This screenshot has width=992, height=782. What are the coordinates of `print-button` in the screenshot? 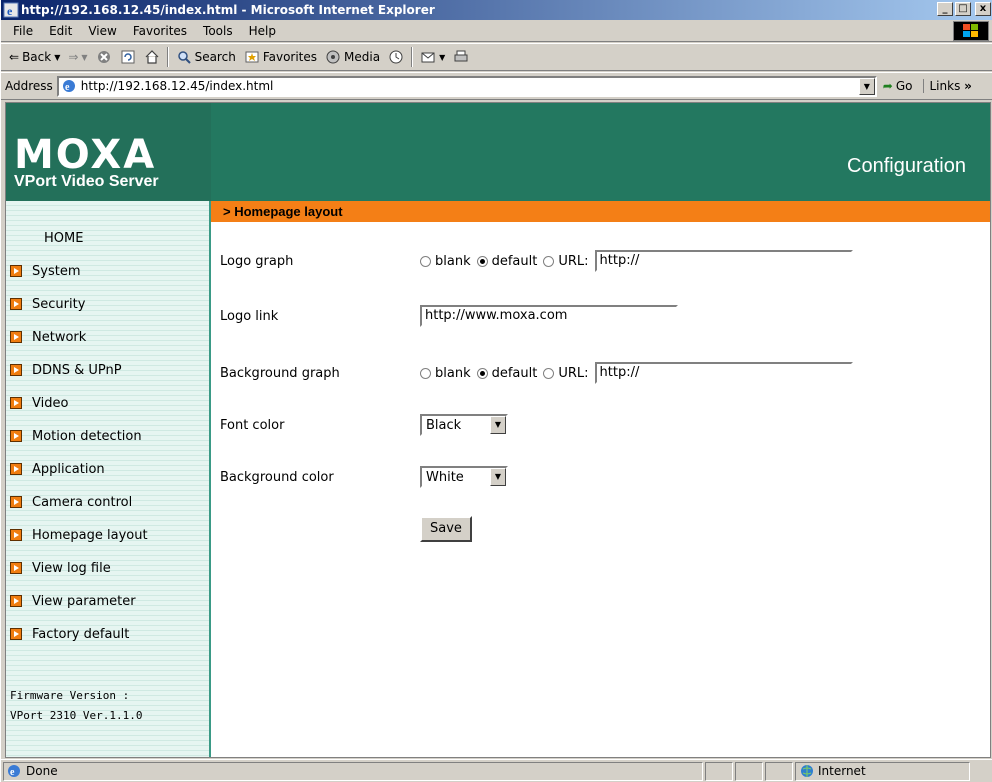 It's located at (461, 57).